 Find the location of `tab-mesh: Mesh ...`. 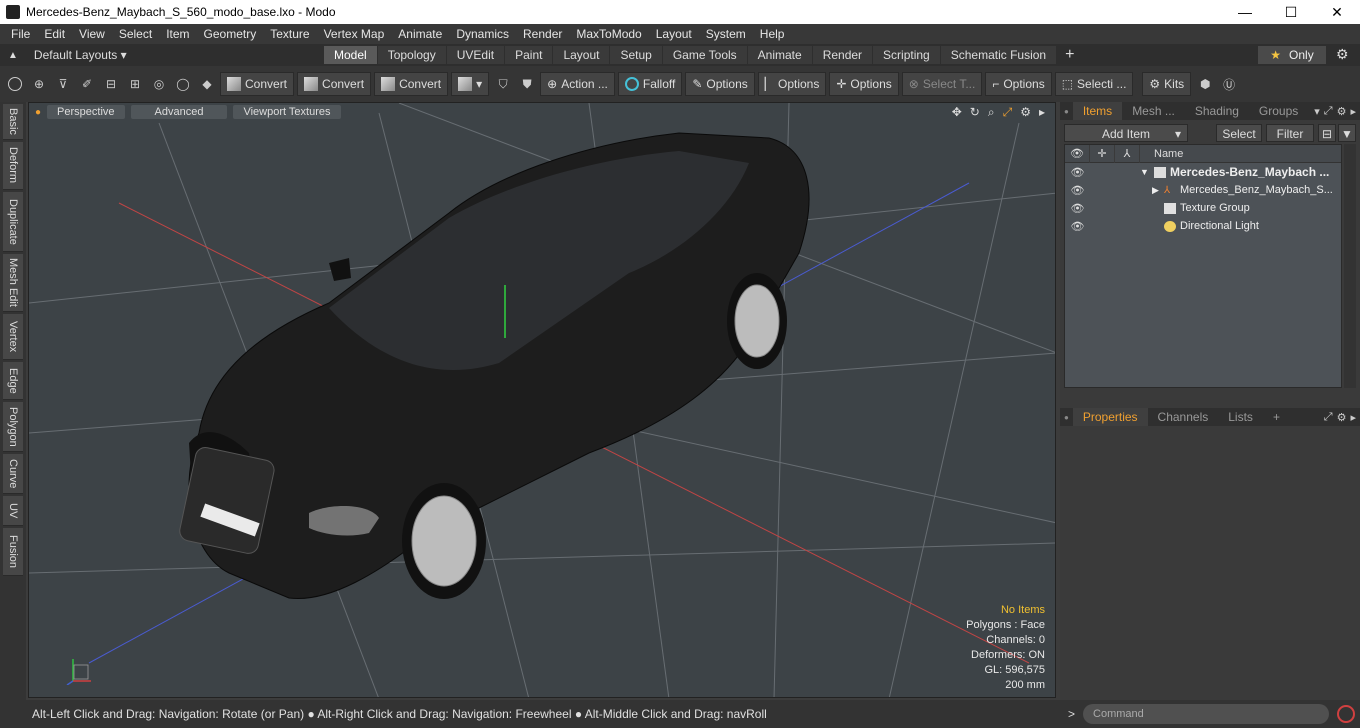

tab-mesh: Mesh ... is located at coordinates (1153, 111).